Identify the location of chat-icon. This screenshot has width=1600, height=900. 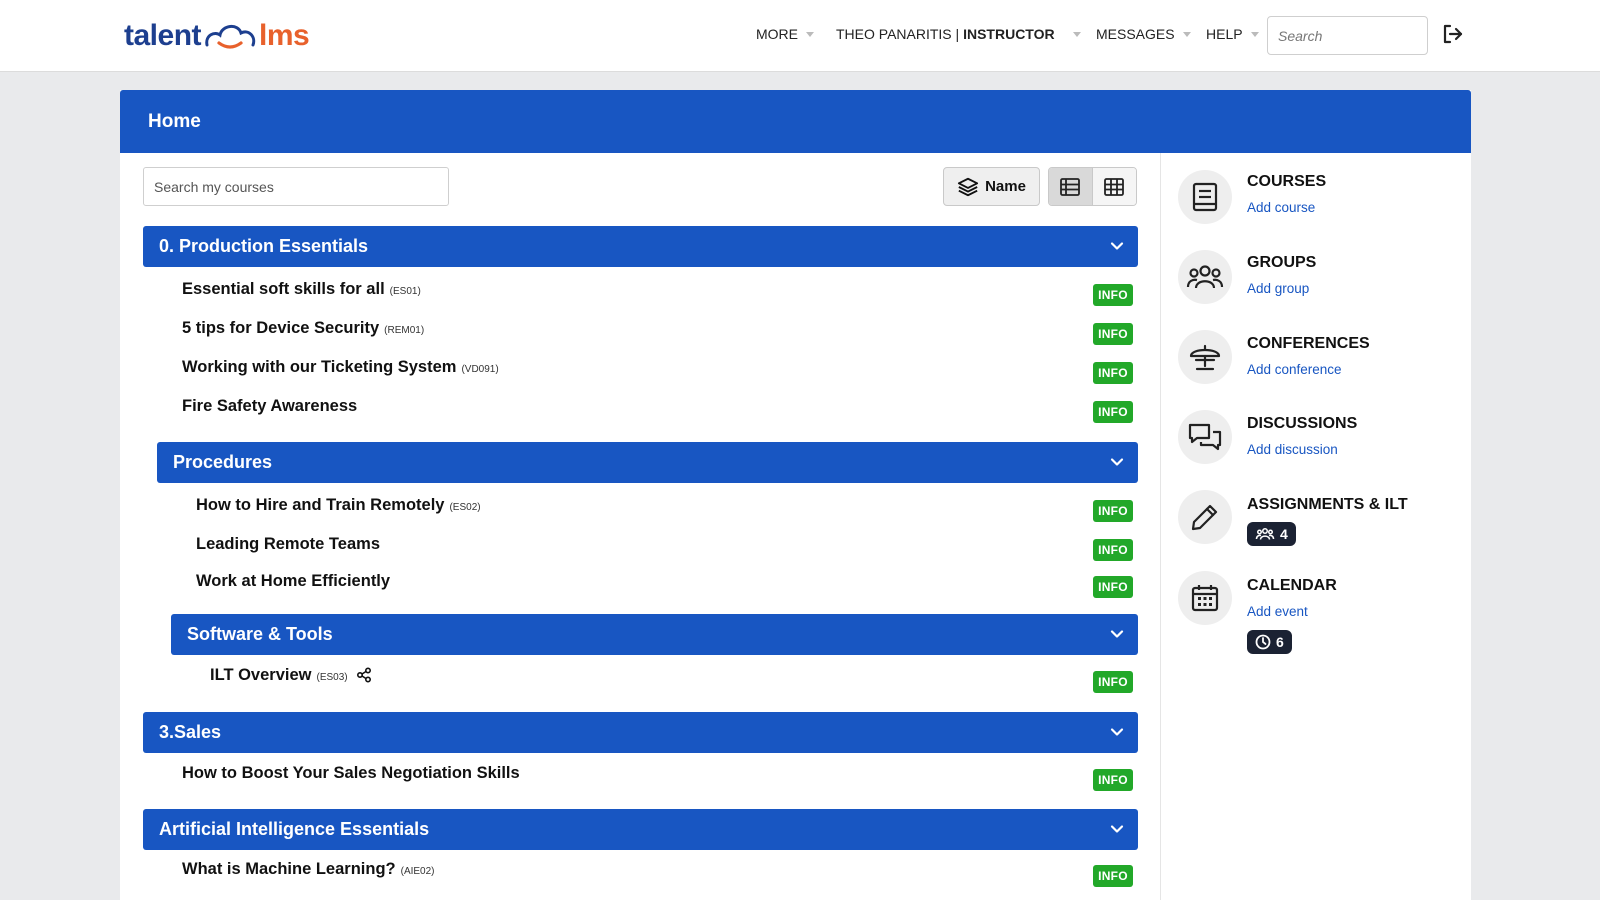
(1205, 437).